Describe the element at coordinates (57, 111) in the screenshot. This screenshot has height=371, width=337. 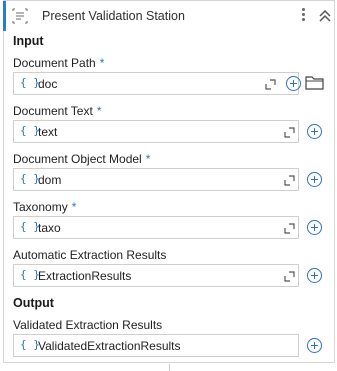
I see `label-document-text: Document Text *` at that location.